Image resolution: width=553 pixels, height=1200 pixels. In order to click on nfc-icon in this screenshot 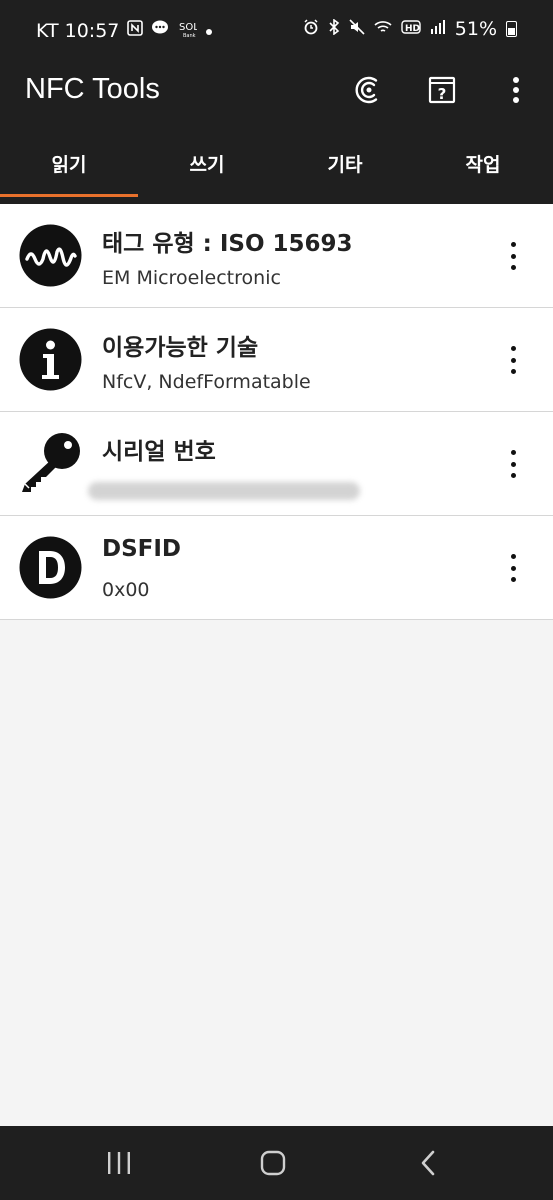, I will do `click(135, 30)`.